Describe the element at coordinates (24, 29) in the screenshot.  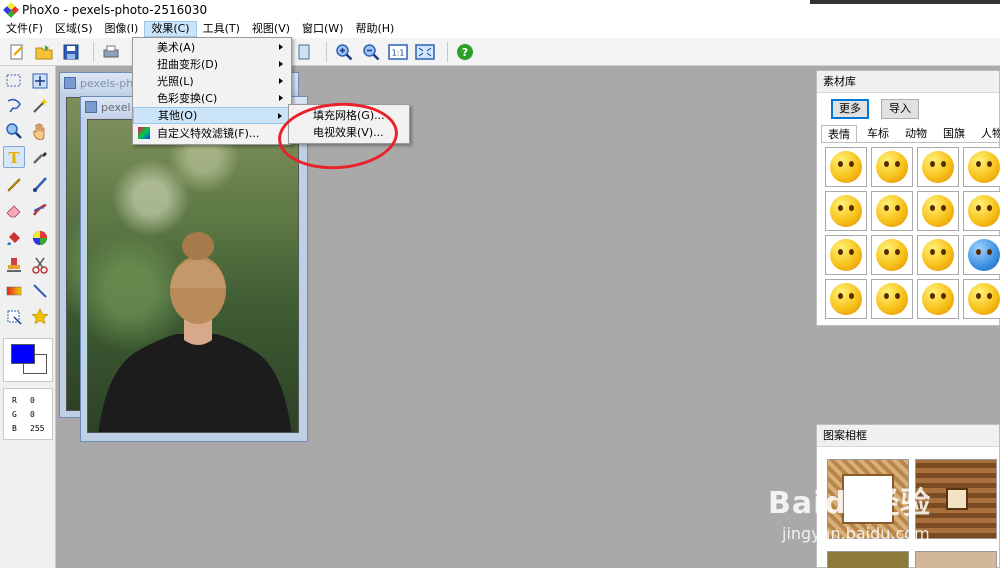
I see `menu-file: 文件(F)` at that location.